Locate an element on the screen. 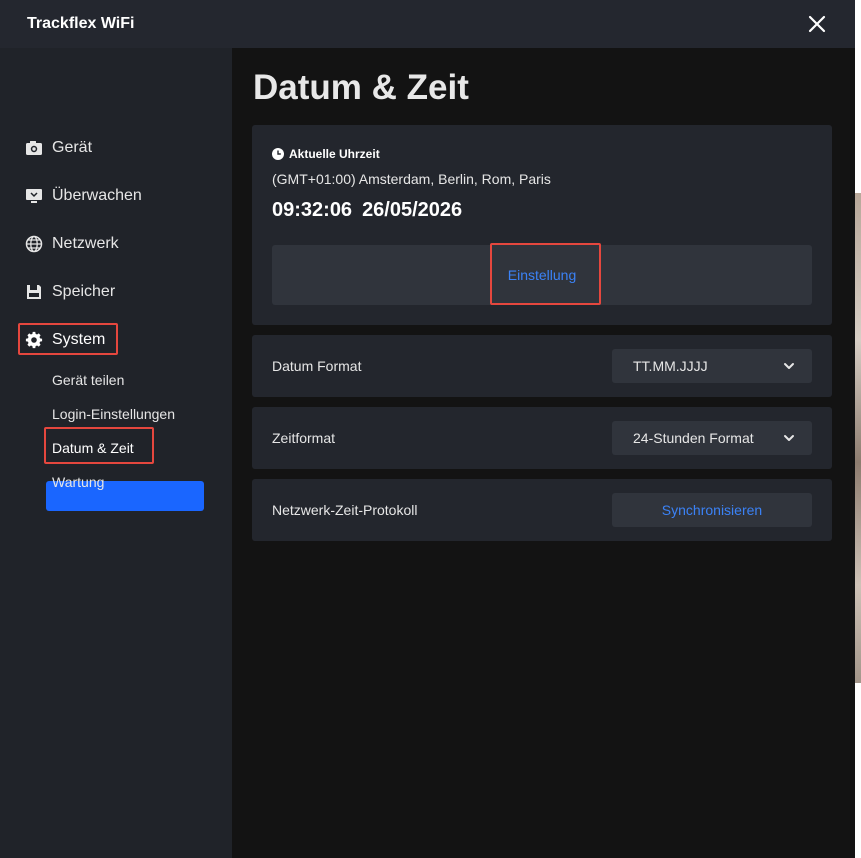 The image size is (861, 858). time-format-row: Zeitformat 24-Stunden Format is located at coordinates (542, 438).